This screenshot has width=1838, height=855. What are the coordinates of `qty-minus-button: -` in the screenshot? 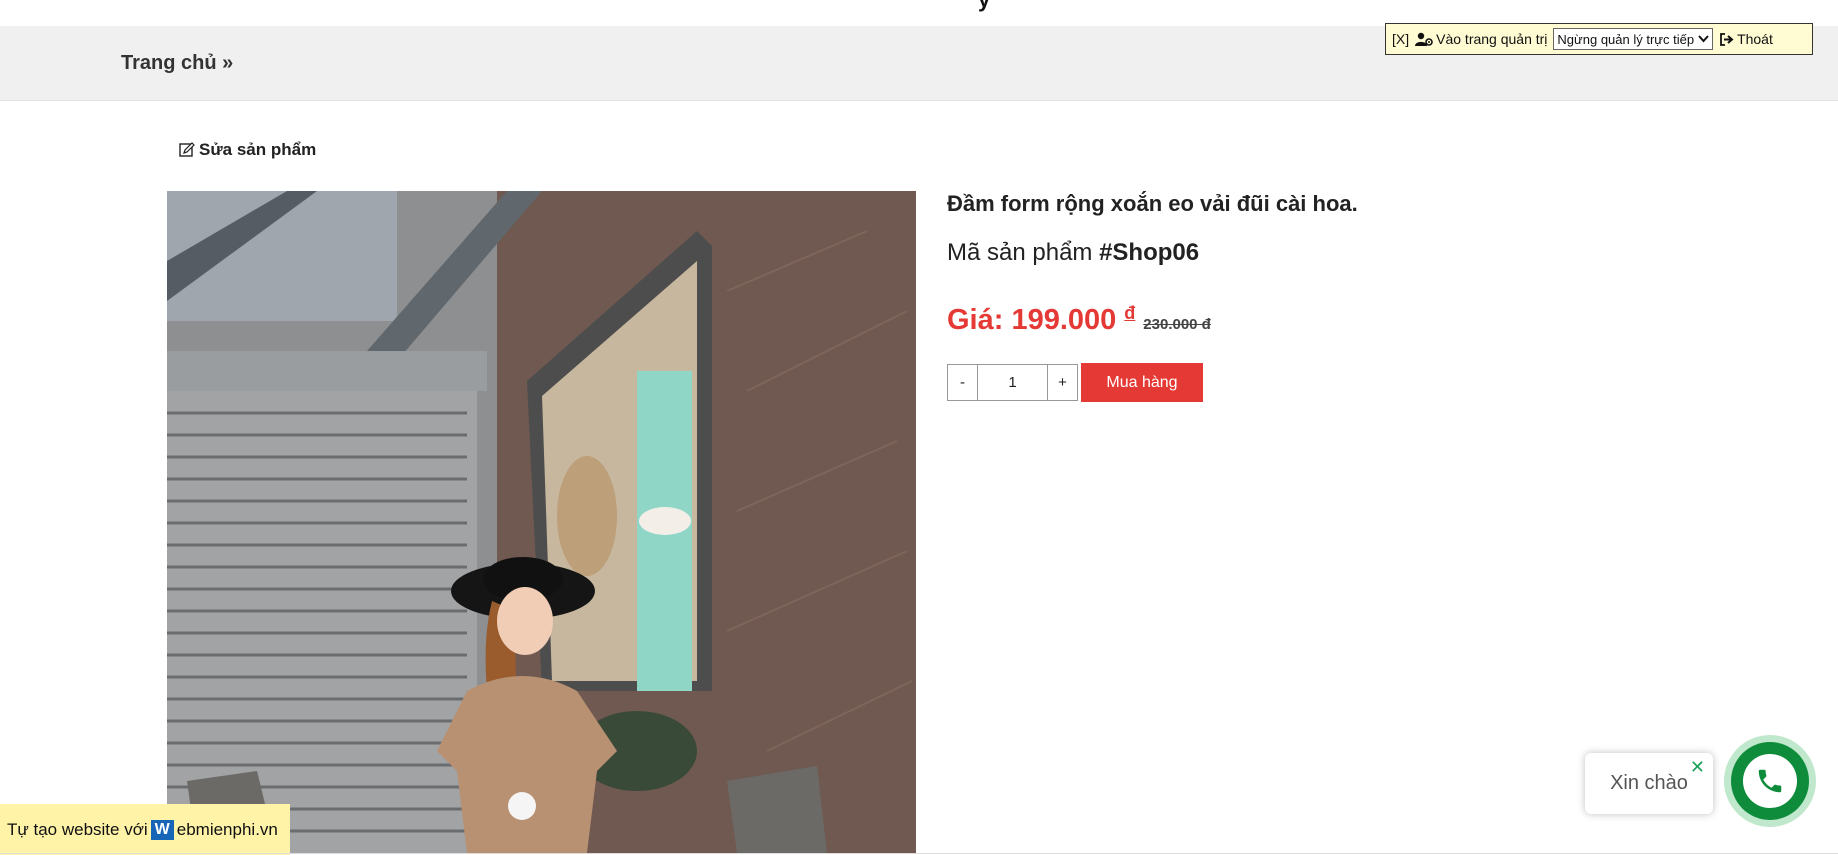 It's located at (962, 382).